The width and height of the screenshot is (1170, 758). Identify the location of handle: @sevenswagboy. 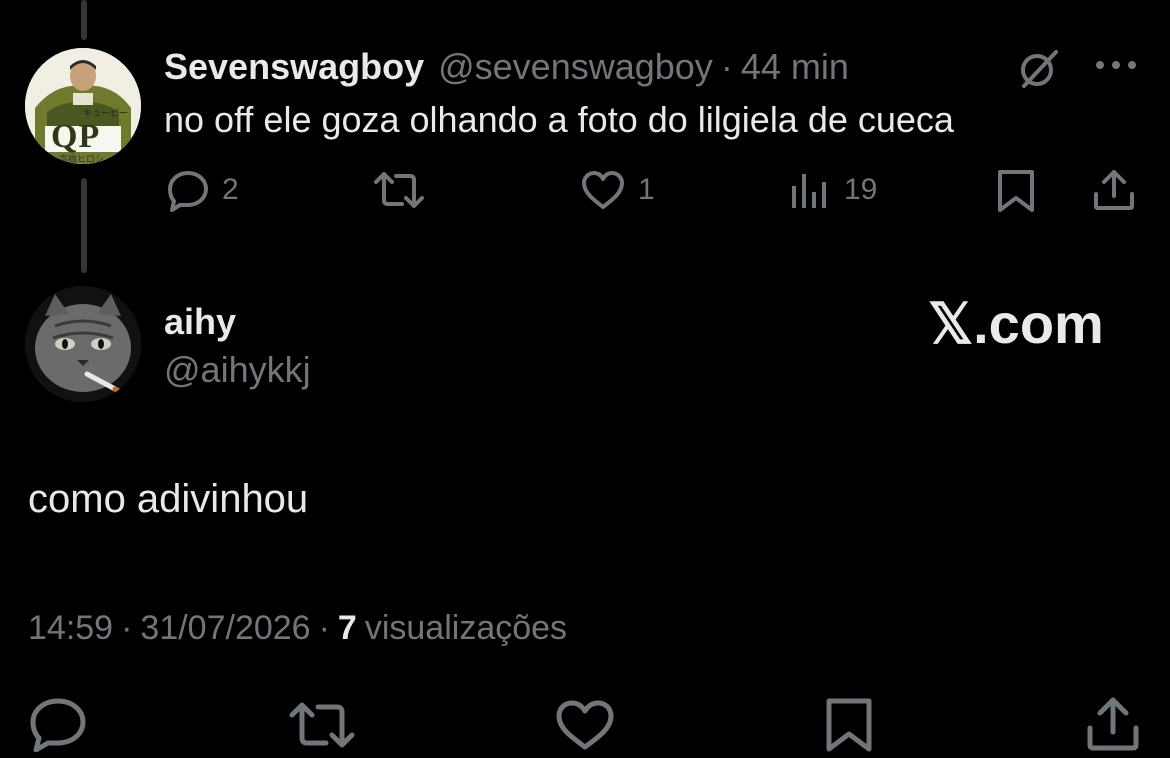
(575, 67).